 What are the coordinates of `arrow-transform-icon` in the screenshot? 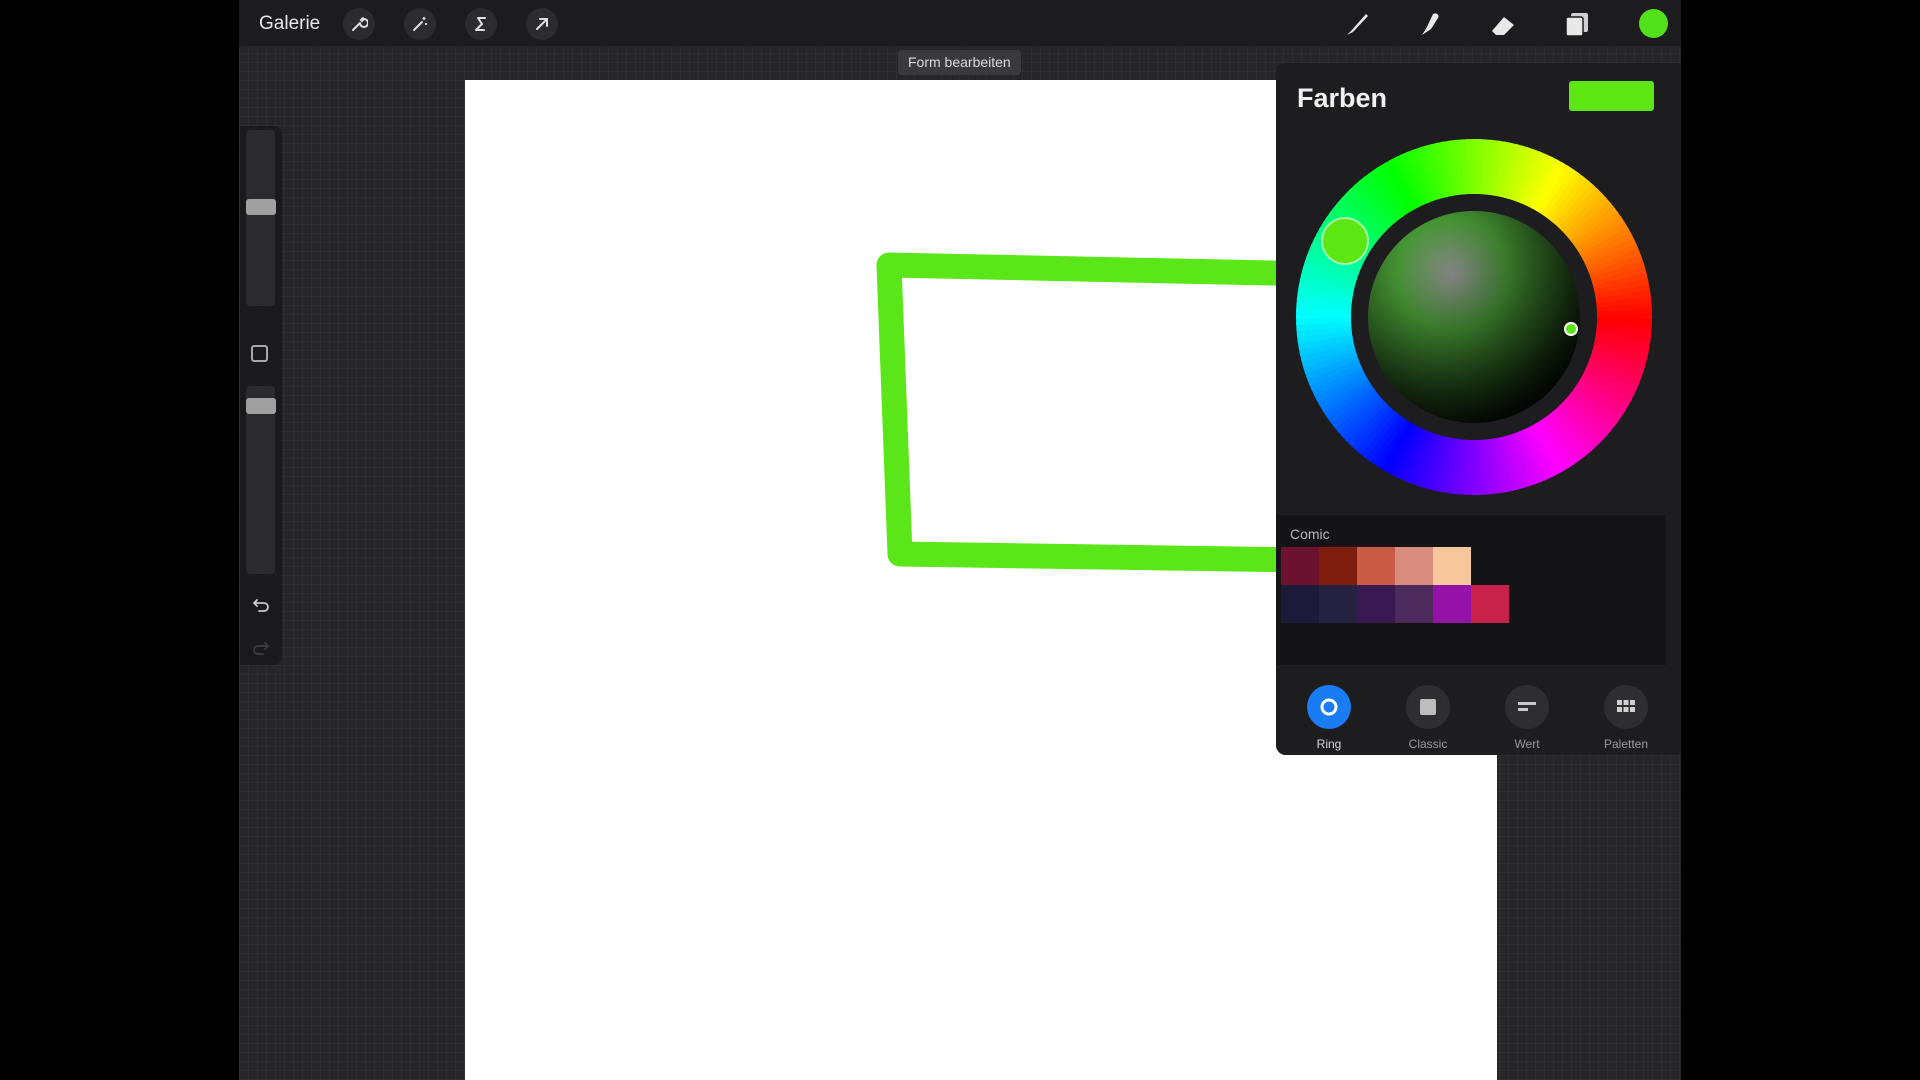 It's located at (542, 24).